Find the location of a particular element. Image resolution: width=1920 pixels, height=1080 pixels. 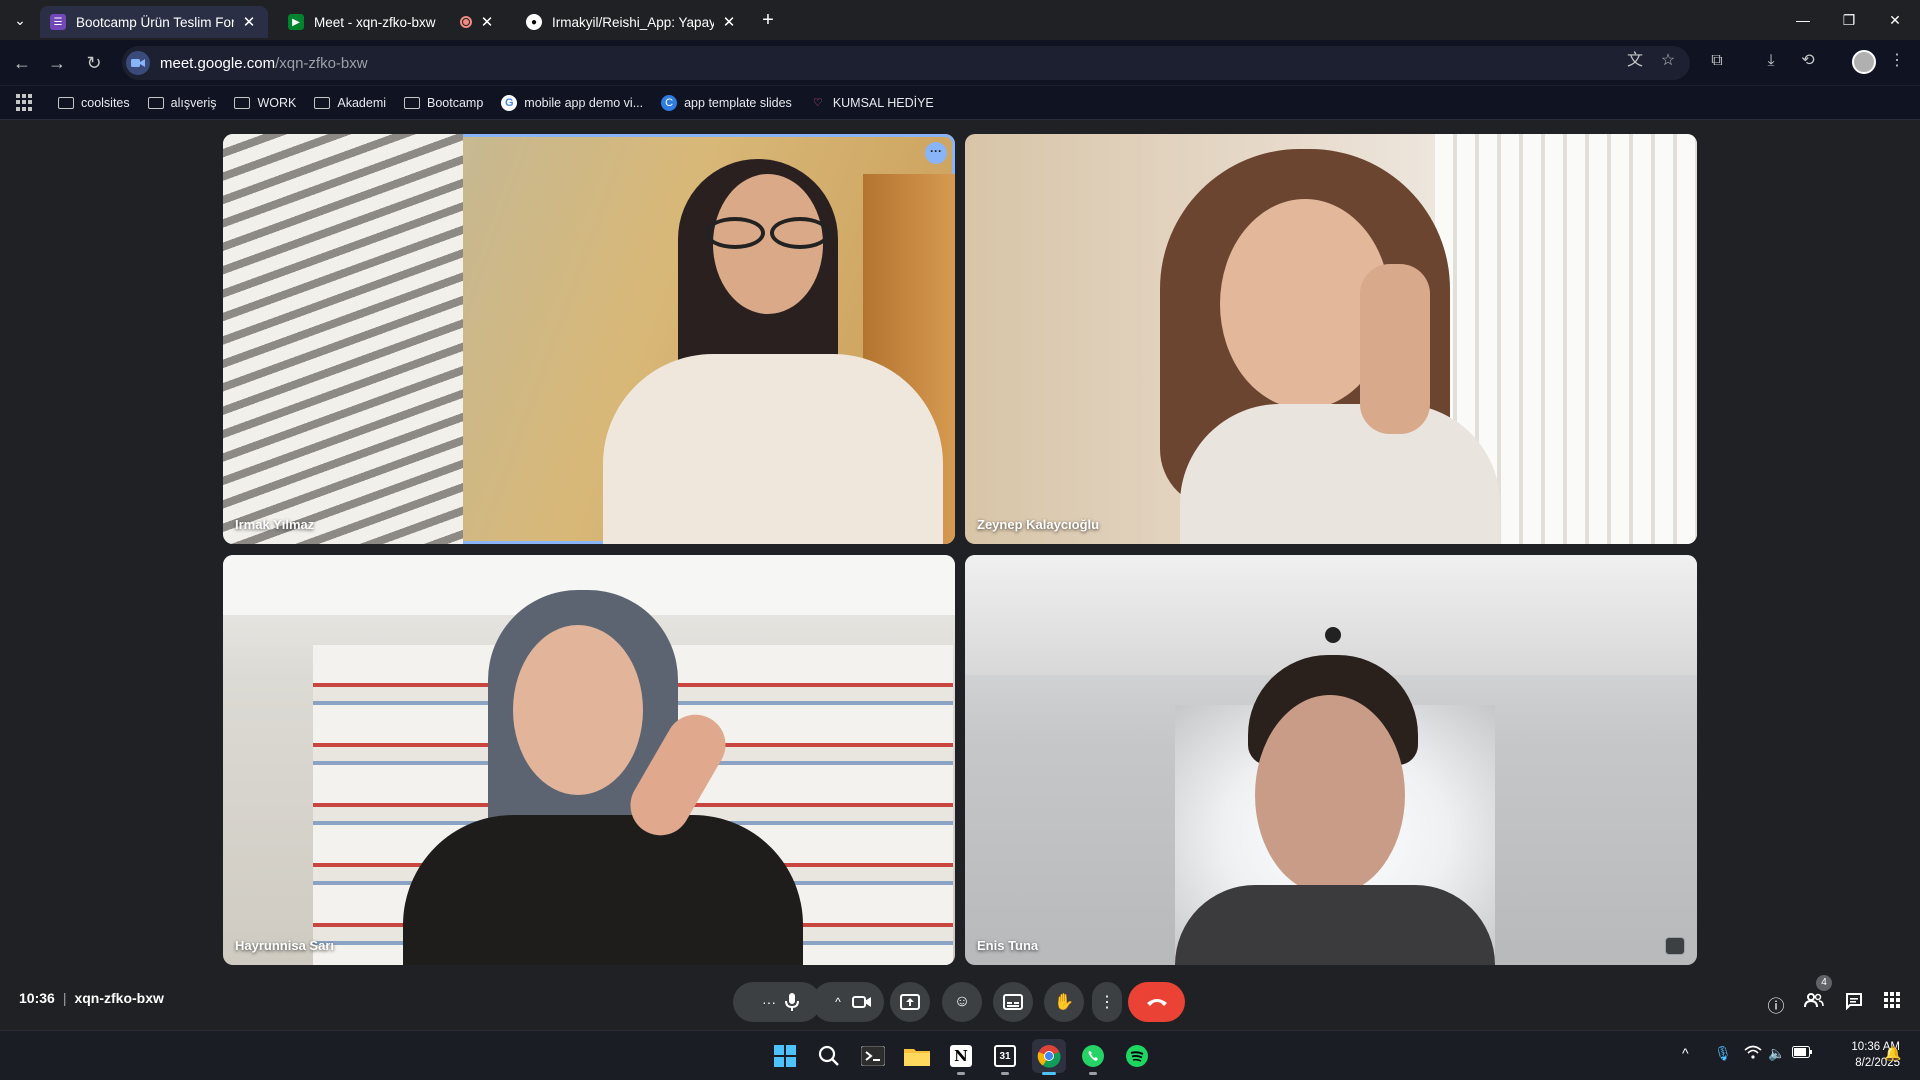

audio-options-icon: ··· is located at coordinates (769, 1002).